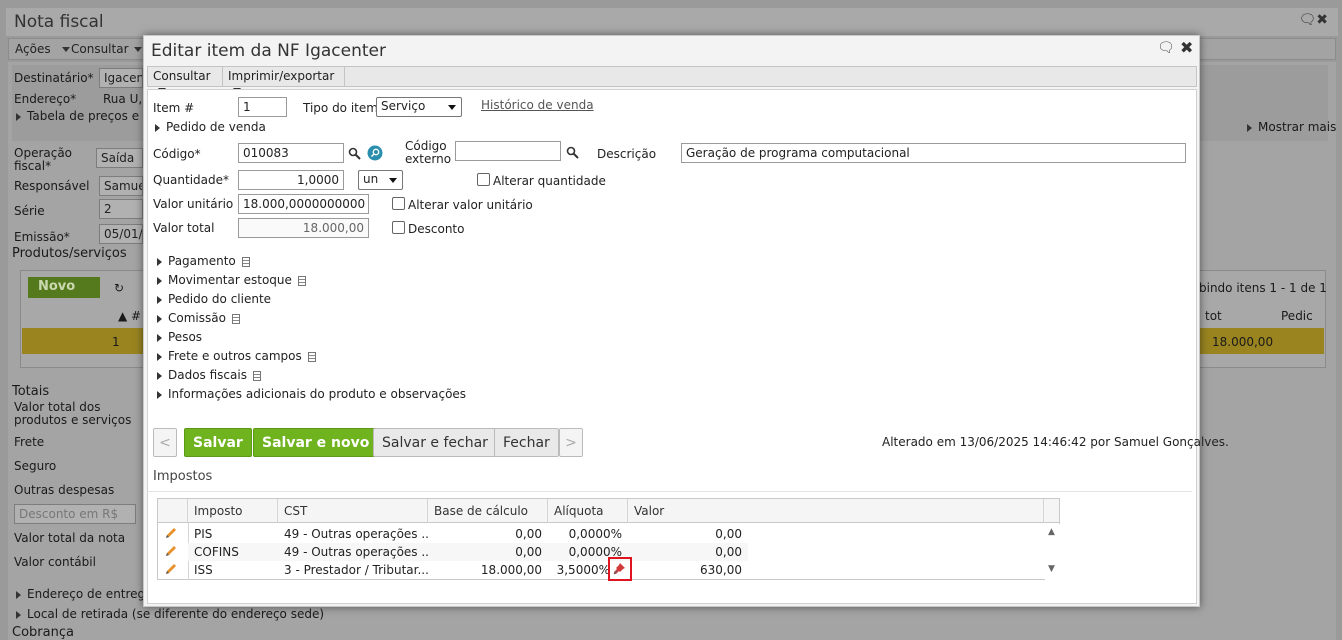 The height and width of the screenshot is (640, 1342). I want to click on bg-row-num: 1, so click(116, 342).